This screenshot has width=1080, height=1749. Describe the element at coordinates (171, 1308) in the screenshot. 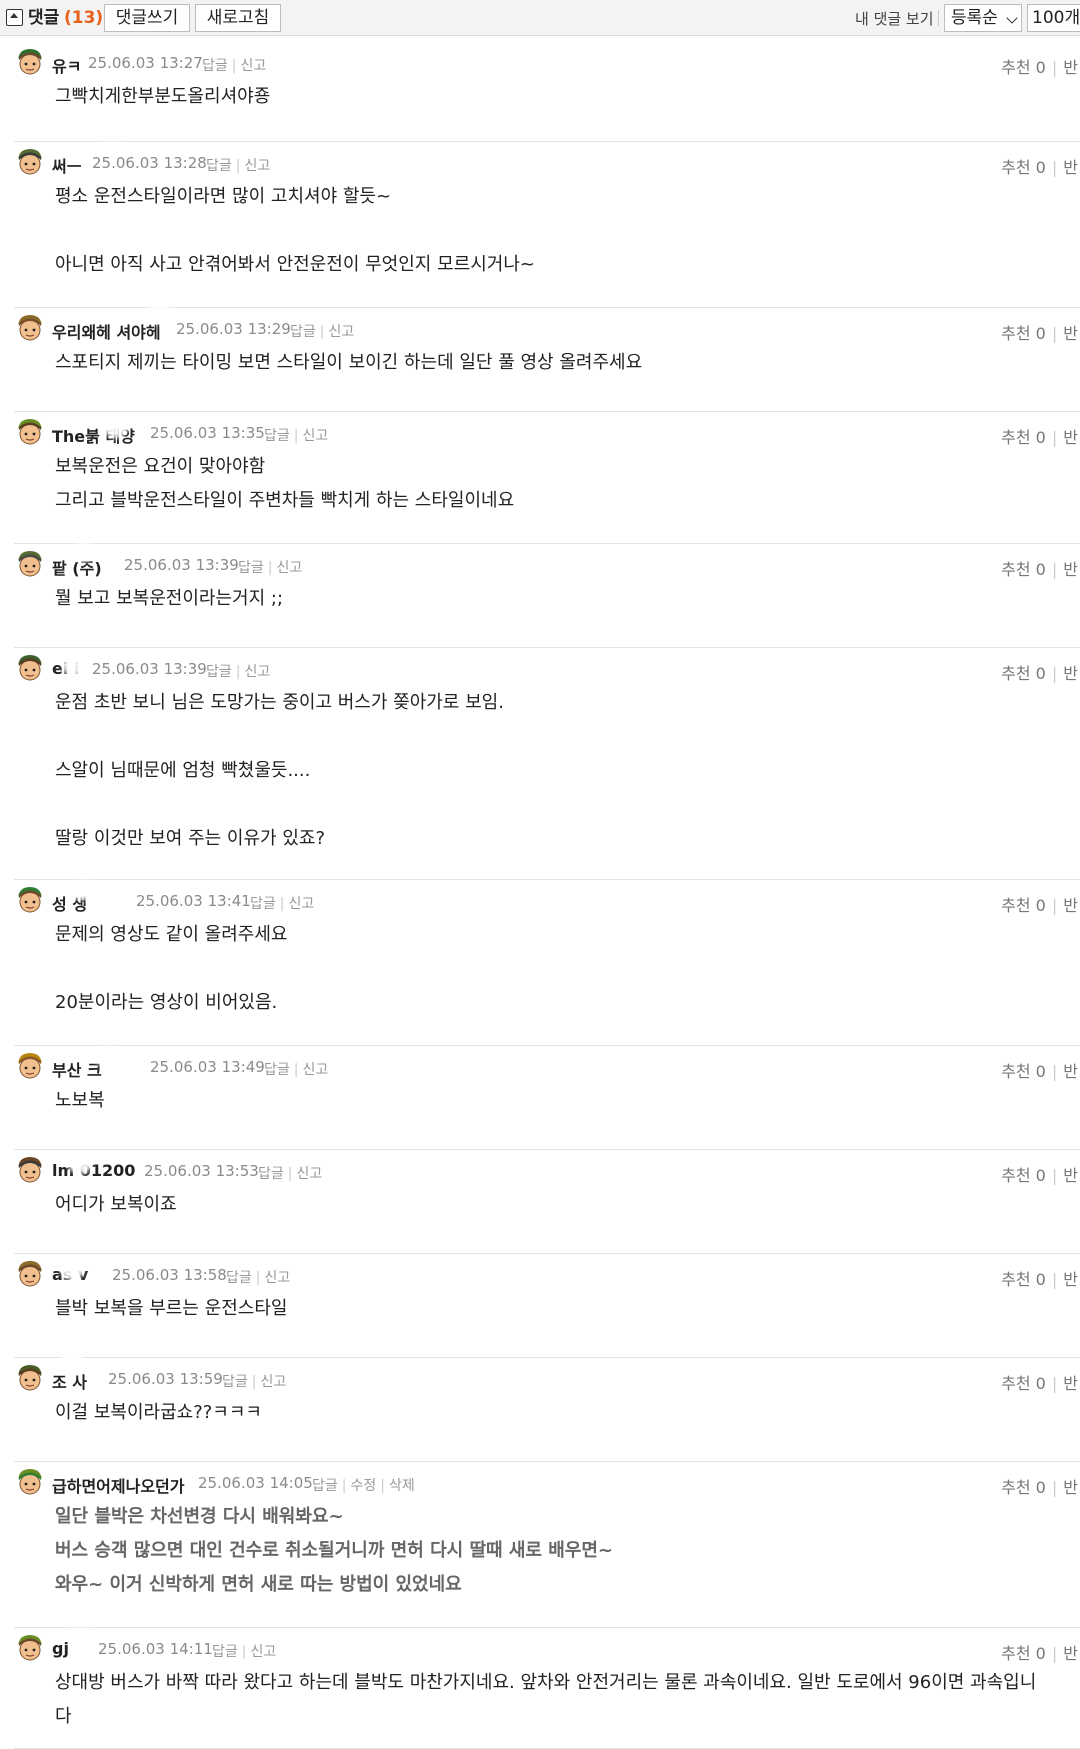

I see `comment-text: 블박 보복을 부르는 운전스타일` at that location.